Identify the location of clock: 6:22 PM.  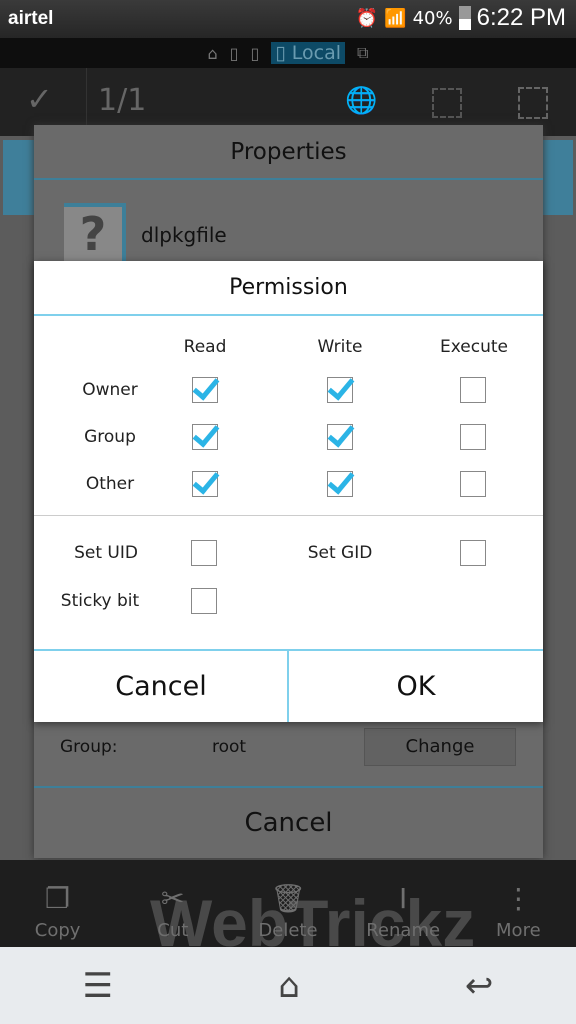
(521, 17).